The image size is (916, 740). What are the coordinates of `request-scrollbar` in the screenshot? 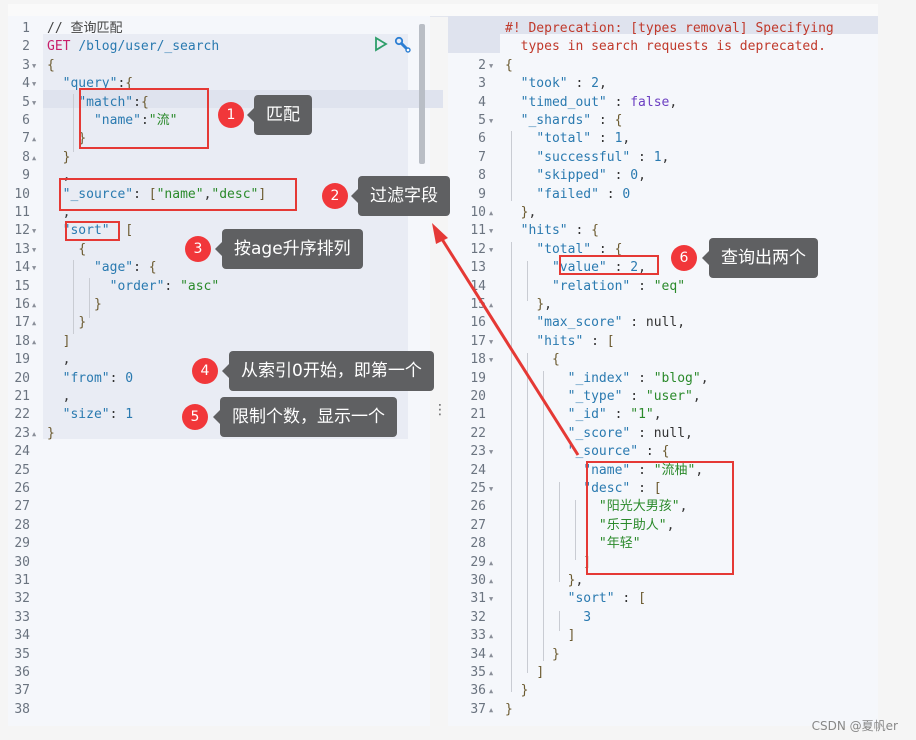 It's located at (422, 94).